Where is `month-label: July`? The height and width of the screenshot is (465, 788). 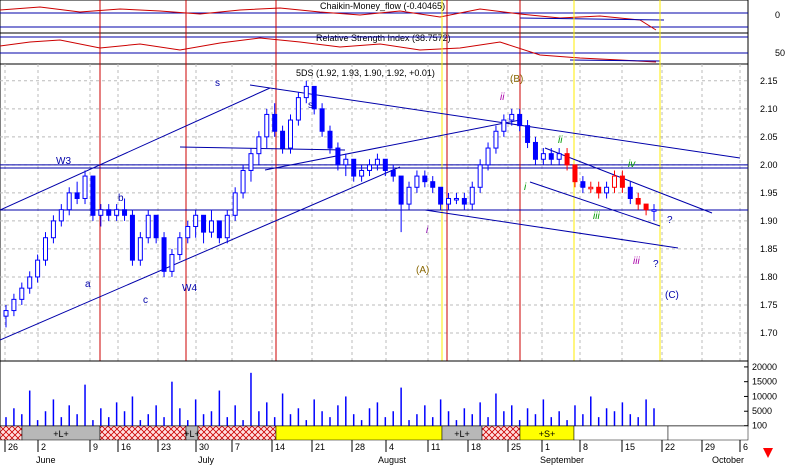 month-label: July is located at coordinates (206, 460).